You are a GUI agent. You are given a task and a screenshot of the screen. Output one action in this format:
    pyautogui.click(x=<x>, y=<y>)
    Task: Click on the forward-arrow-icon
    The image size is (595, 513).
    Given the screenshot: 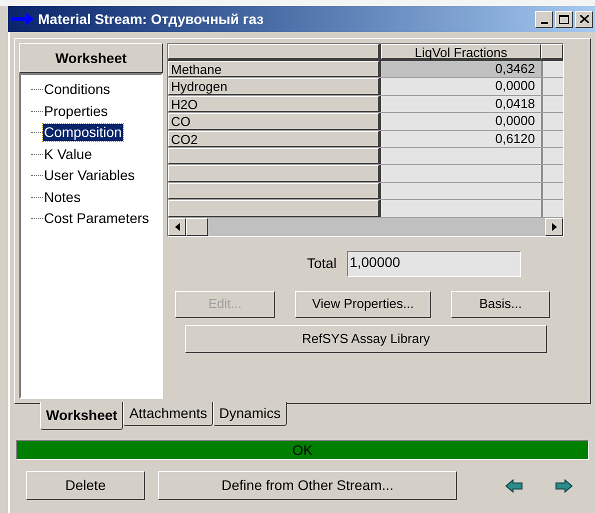 What is the action you would take?
    pyautogui.click(x=564, y=485)
    